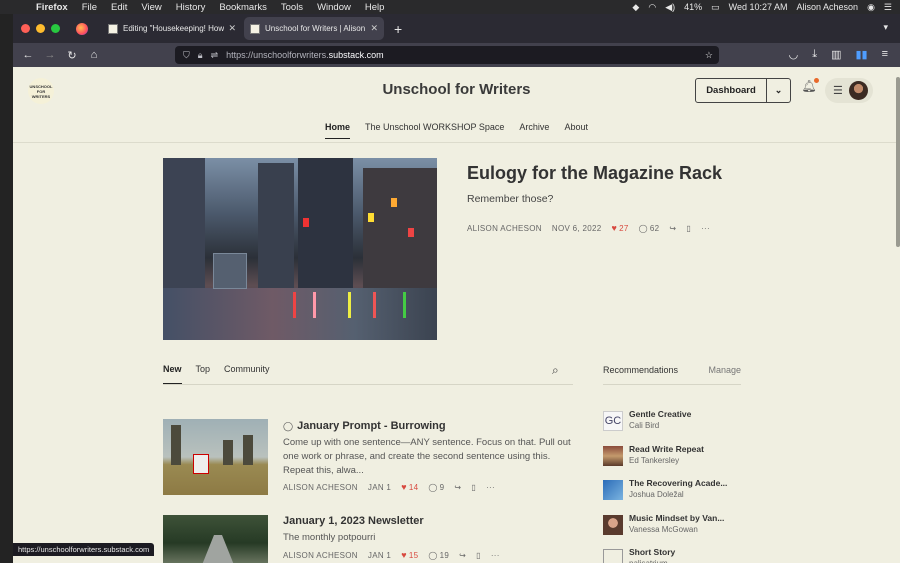 This screenshot has height=563, width=900. I want to click on like-count: 15, so click(413, 555).